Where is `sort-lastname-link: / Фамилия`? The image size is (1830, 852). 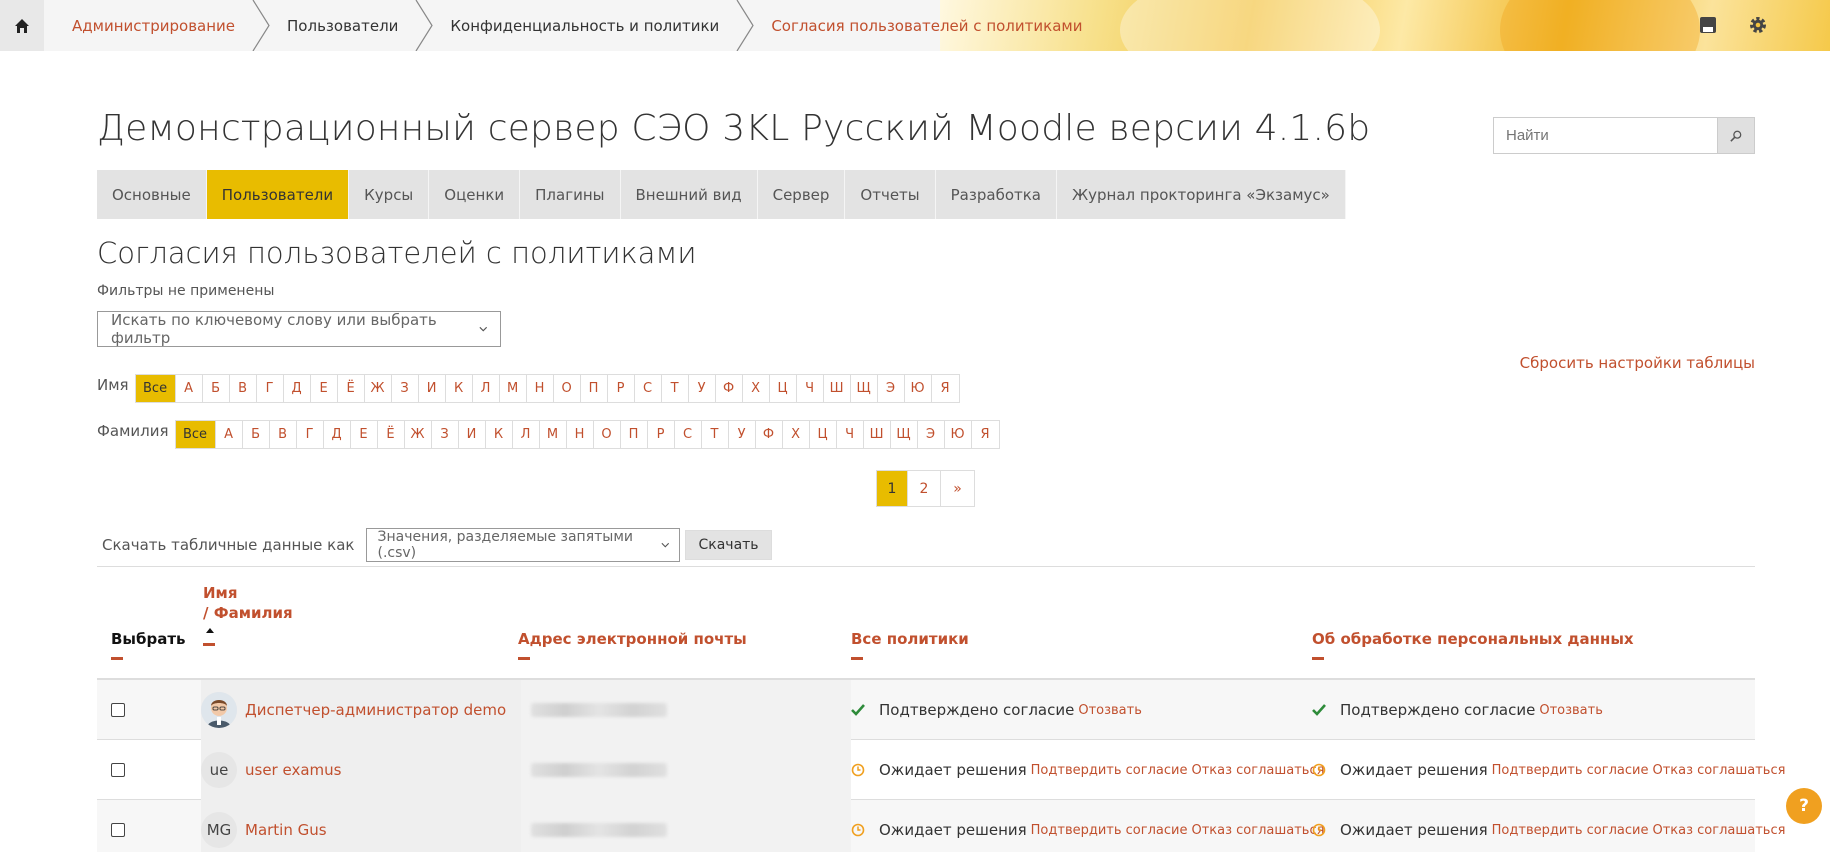 sort-lastname-link: / Фамилия is located at coordinates (248, 613).